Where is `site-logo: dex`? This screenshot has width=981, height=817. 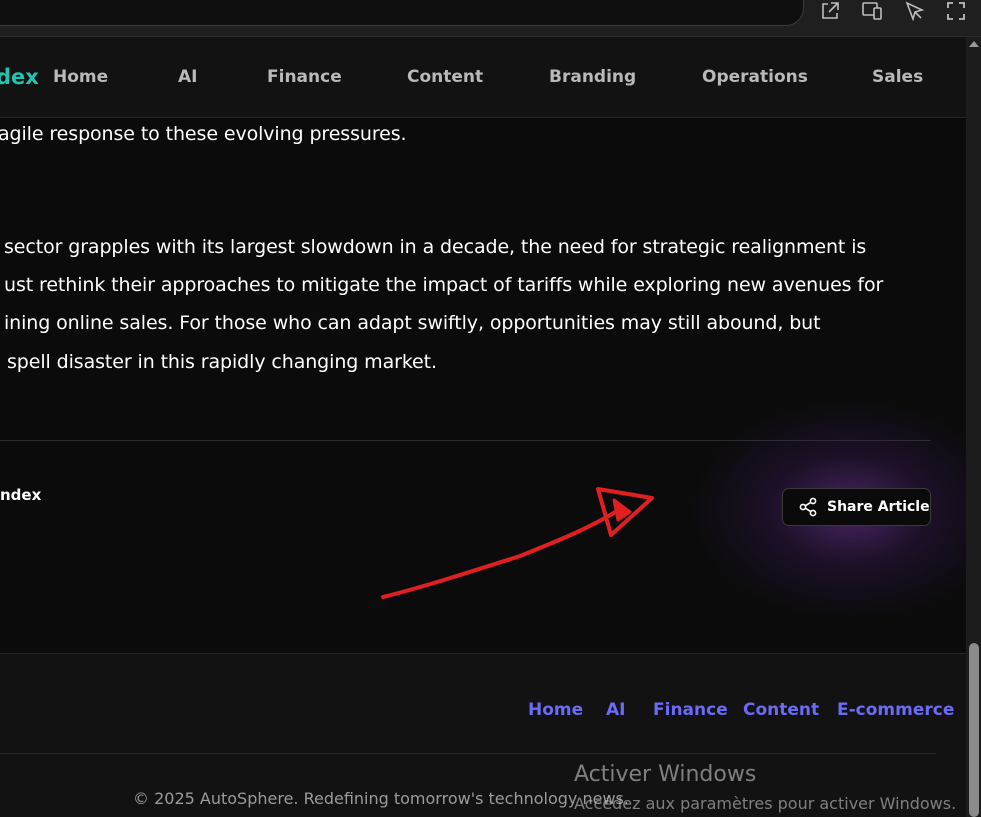
site-logo: dex is located at coordinates (19, 77).